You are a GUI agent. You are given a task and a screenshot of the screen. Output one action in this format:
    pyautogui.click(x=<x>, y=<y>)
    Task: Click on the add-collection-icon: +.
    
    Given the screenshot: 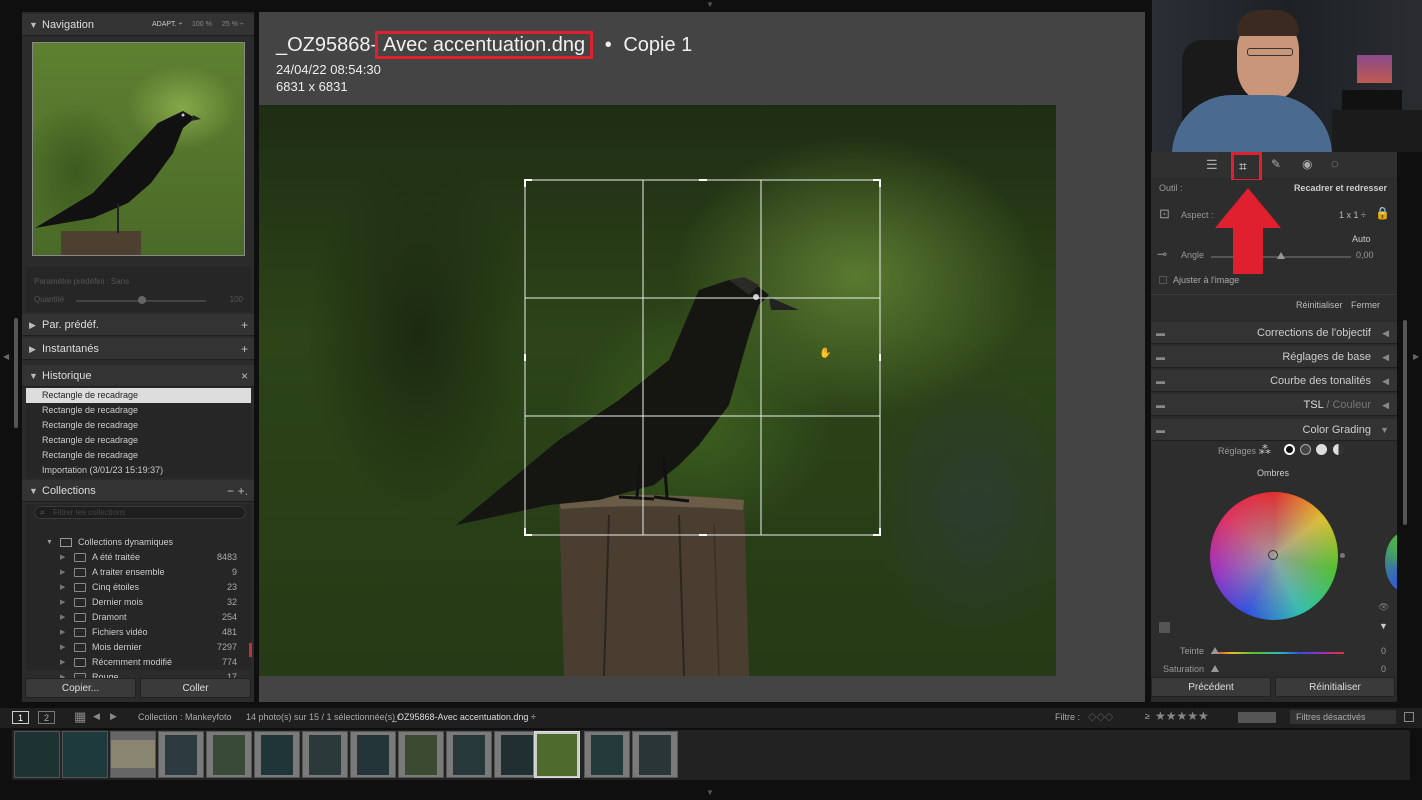 What is the action you would take?
    pyautogui.click(x=243, y=491)
    